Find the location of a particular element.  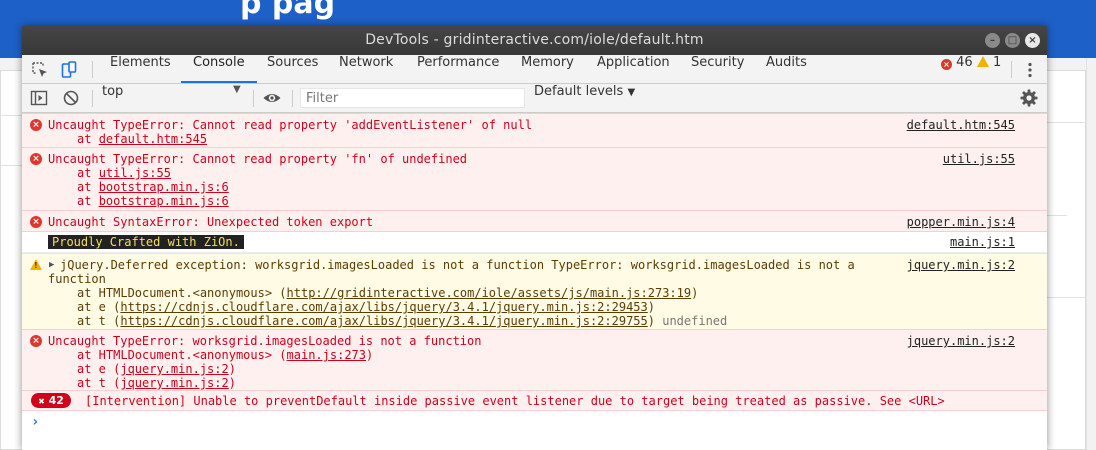

tab-security: Security is located at coordinates (717, 69).